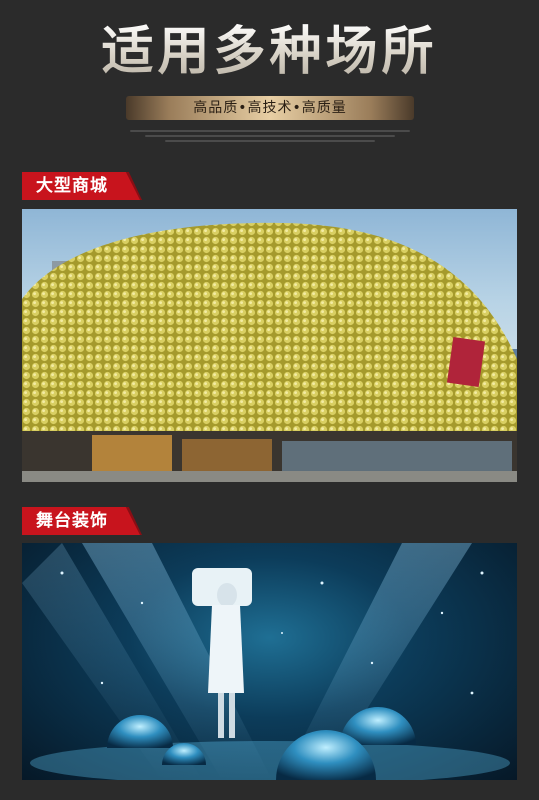  Describe the element at coordinates (270, 108) in the screenshot. I see `subtitle-banner: 高品质•高技术•高质量` at that location.